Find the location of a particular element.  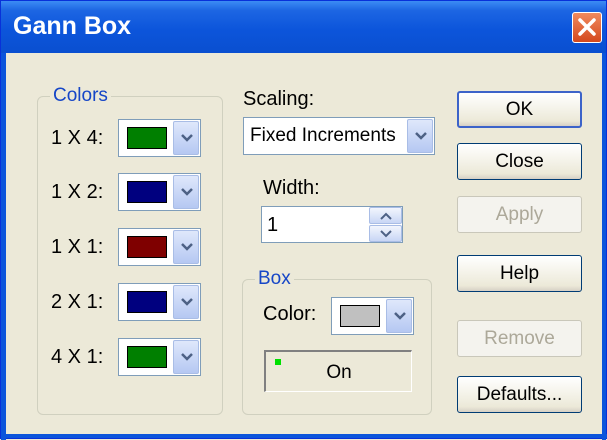

width-value: 1 is located at coordinates (273, 225).